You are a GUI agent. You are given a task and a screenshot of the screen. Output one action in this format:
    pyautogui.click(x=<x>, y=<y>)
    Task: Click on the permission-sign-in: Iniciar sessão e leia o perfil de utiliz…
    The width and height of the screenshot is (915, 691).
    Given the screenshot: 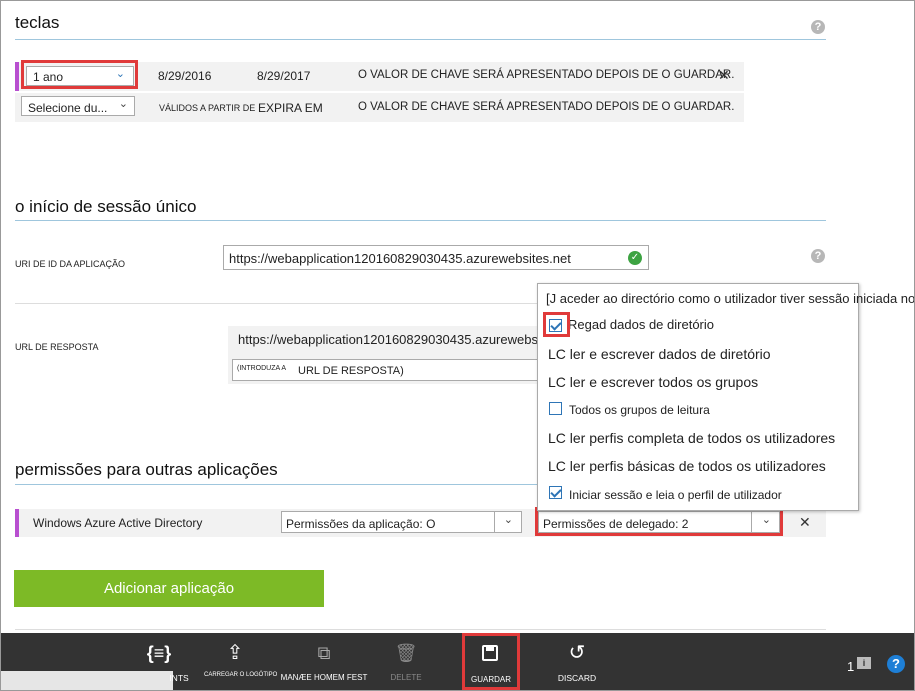 What is the action you would take?
    pyautogui.click(x=675, y=495)
    